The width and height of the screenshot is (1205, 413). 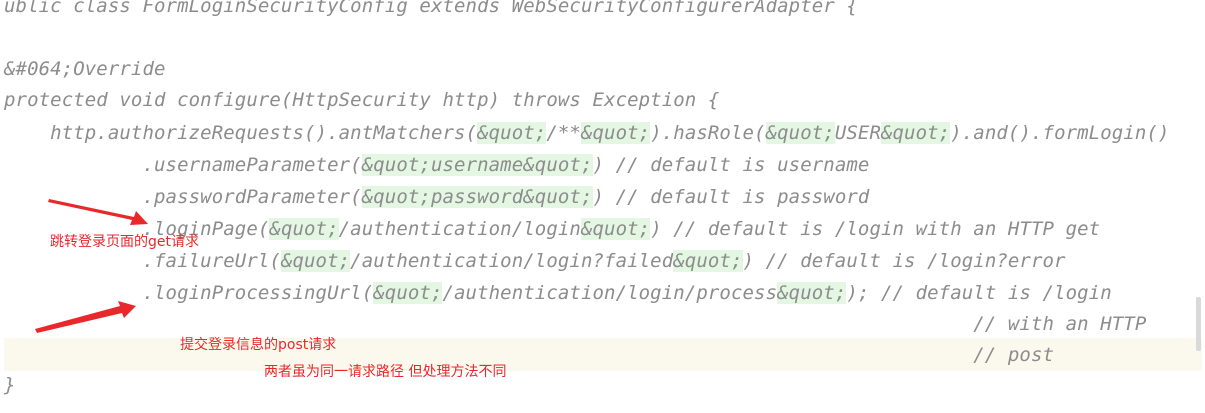 I want to click on arrow-to-login-page, so click(x=98, y=212).